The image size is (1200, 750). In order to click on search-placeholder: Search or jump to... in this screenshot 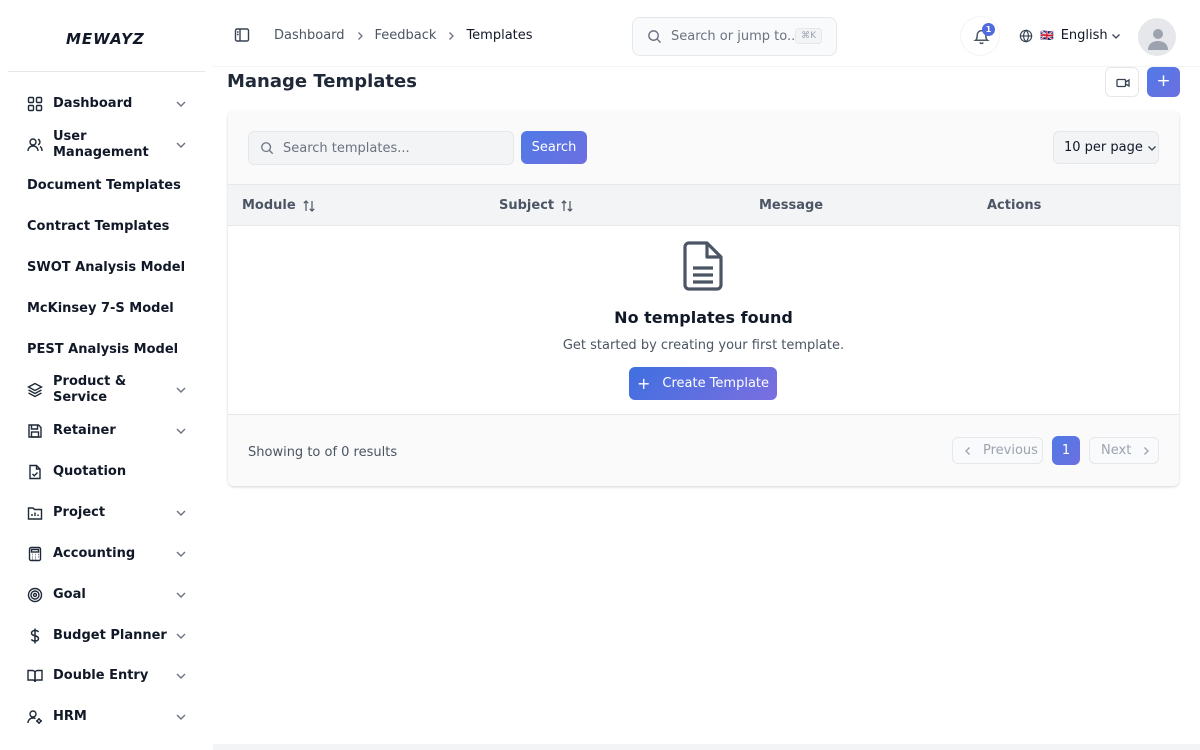, I will do `click(735, 36)`.